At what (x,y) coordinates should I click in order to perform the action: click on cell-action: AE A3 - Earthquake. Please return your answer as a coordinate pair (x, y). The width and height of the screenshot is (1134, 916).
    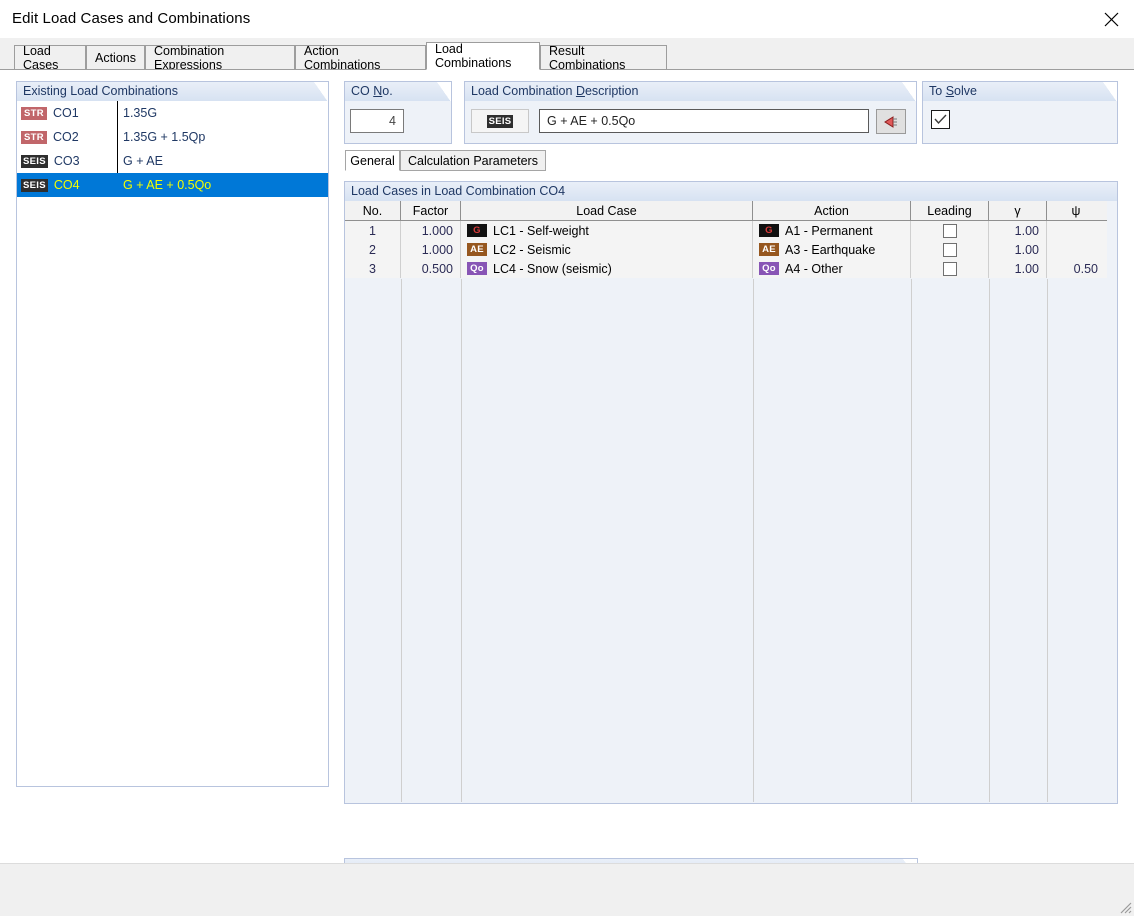
    Looking at the image, I should click on (832, 249).